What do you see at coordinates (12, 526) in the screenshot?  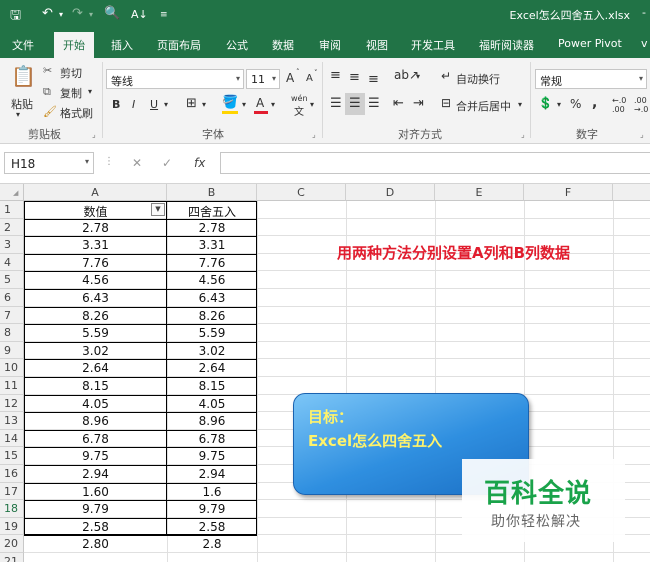 I see `row-header-19: 19` at bounding box center [12, 526].